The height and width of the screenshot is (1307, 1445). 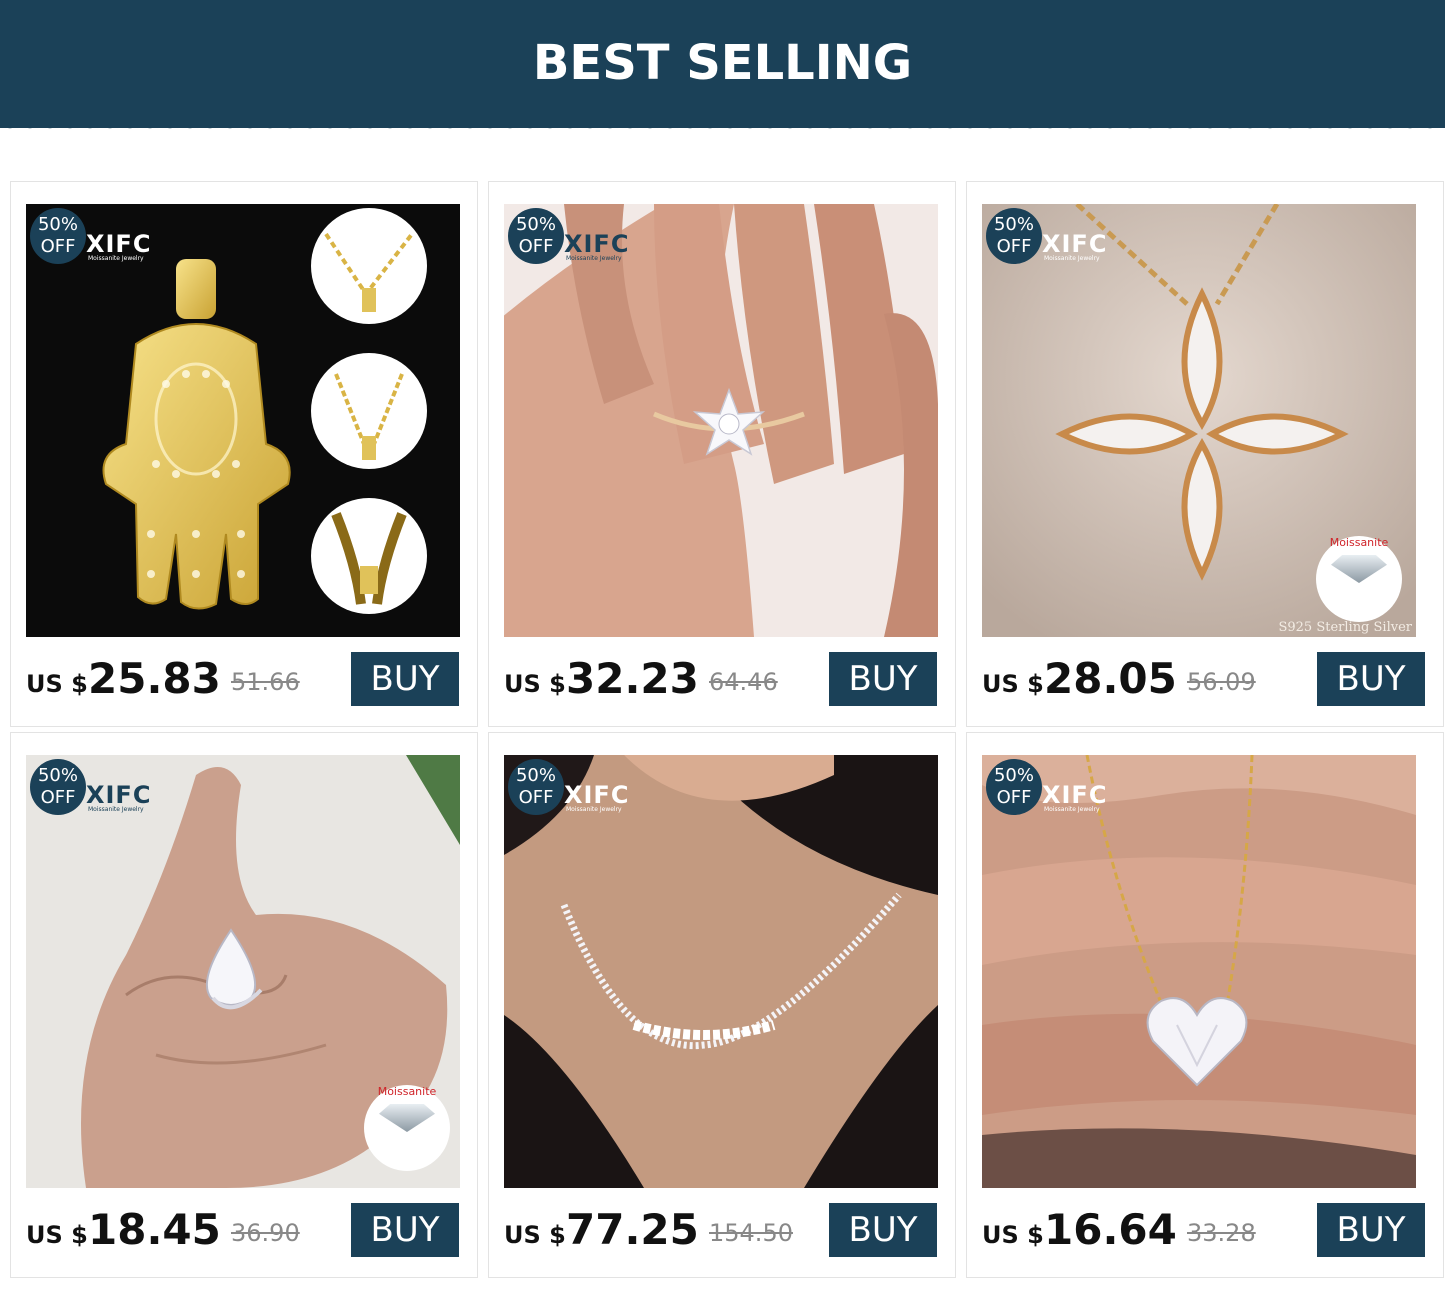 What do you see at coordinates (1110, 1229) in the screenshot?
I see `sale-price: 16.64` at bounding box center [1110, 1229].